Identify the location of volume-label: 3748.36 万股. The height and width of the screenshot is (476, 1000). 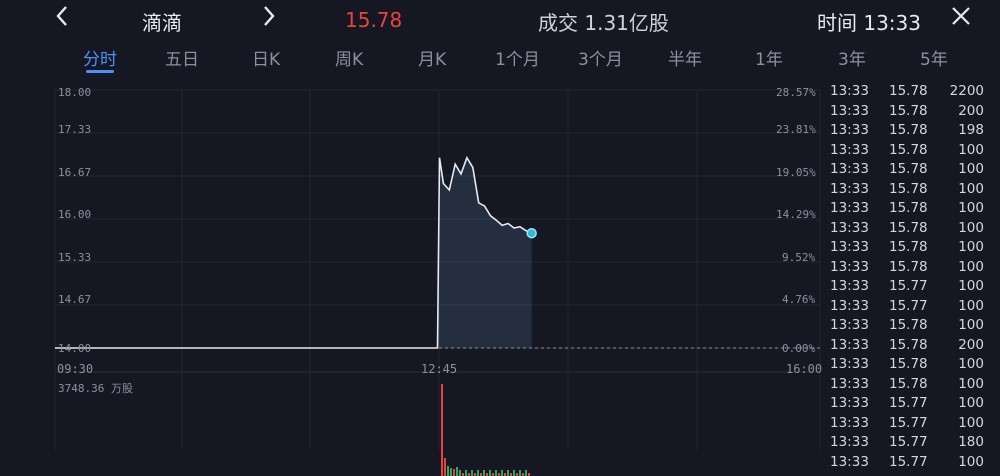
(95, 388).